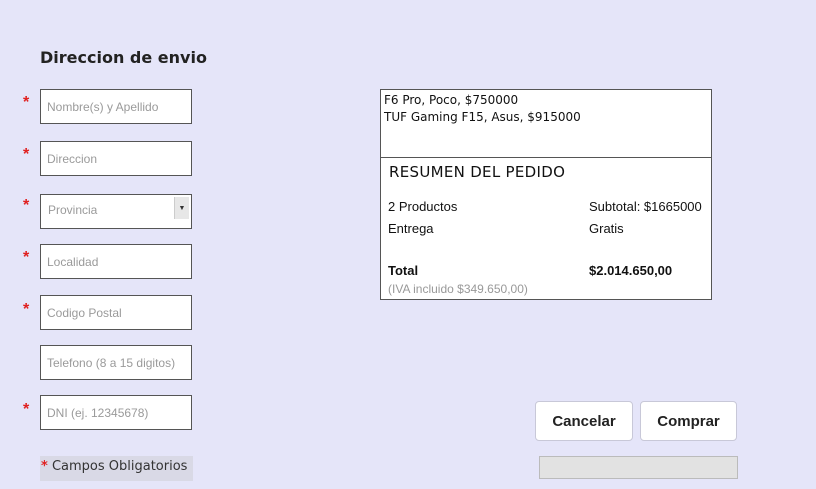 The image size is (816, 489). Describe the element at coordinates (181, 208) in the screenshot. I see `chevron-down-icon: ▼` at that location.